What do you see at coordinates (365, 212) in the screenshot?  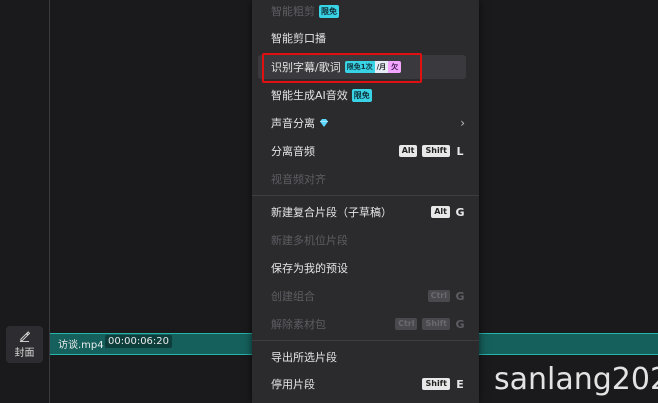 I see `menu-item-new-compound-clip: 新建复合片段（子草稿） Alt G` at bounding box center [365, 212].